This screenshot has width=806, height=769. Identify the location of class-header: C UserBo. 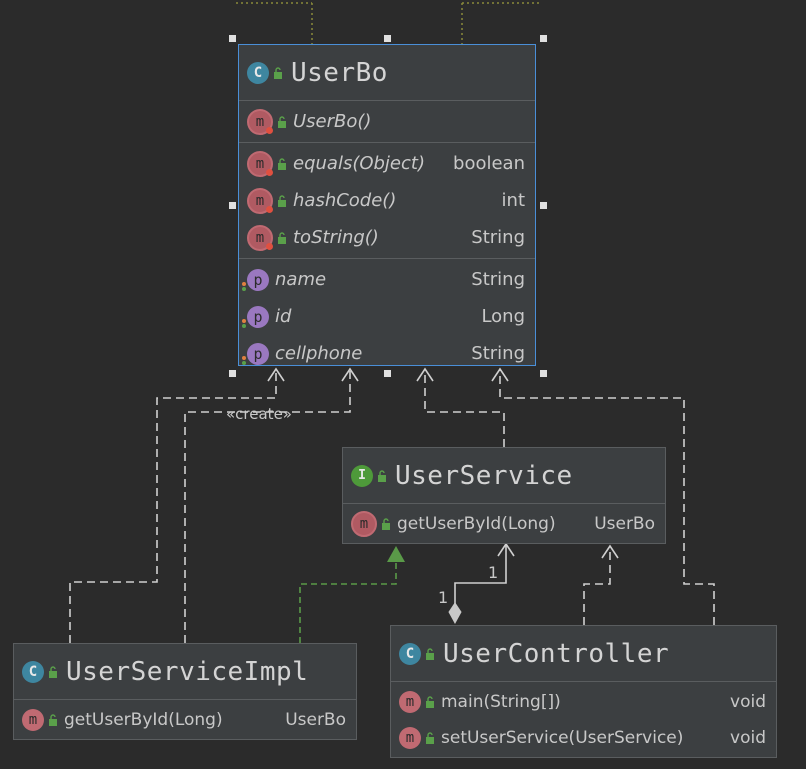
(387, 73).